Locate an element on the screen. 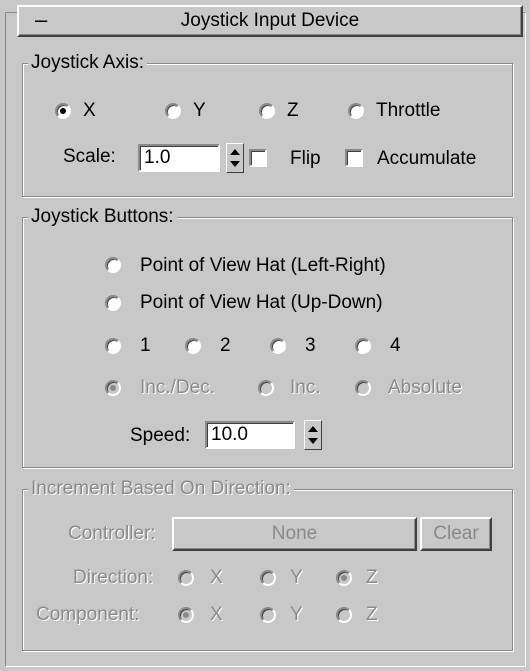  axis-y-radio is located at coordinates (173, 111).